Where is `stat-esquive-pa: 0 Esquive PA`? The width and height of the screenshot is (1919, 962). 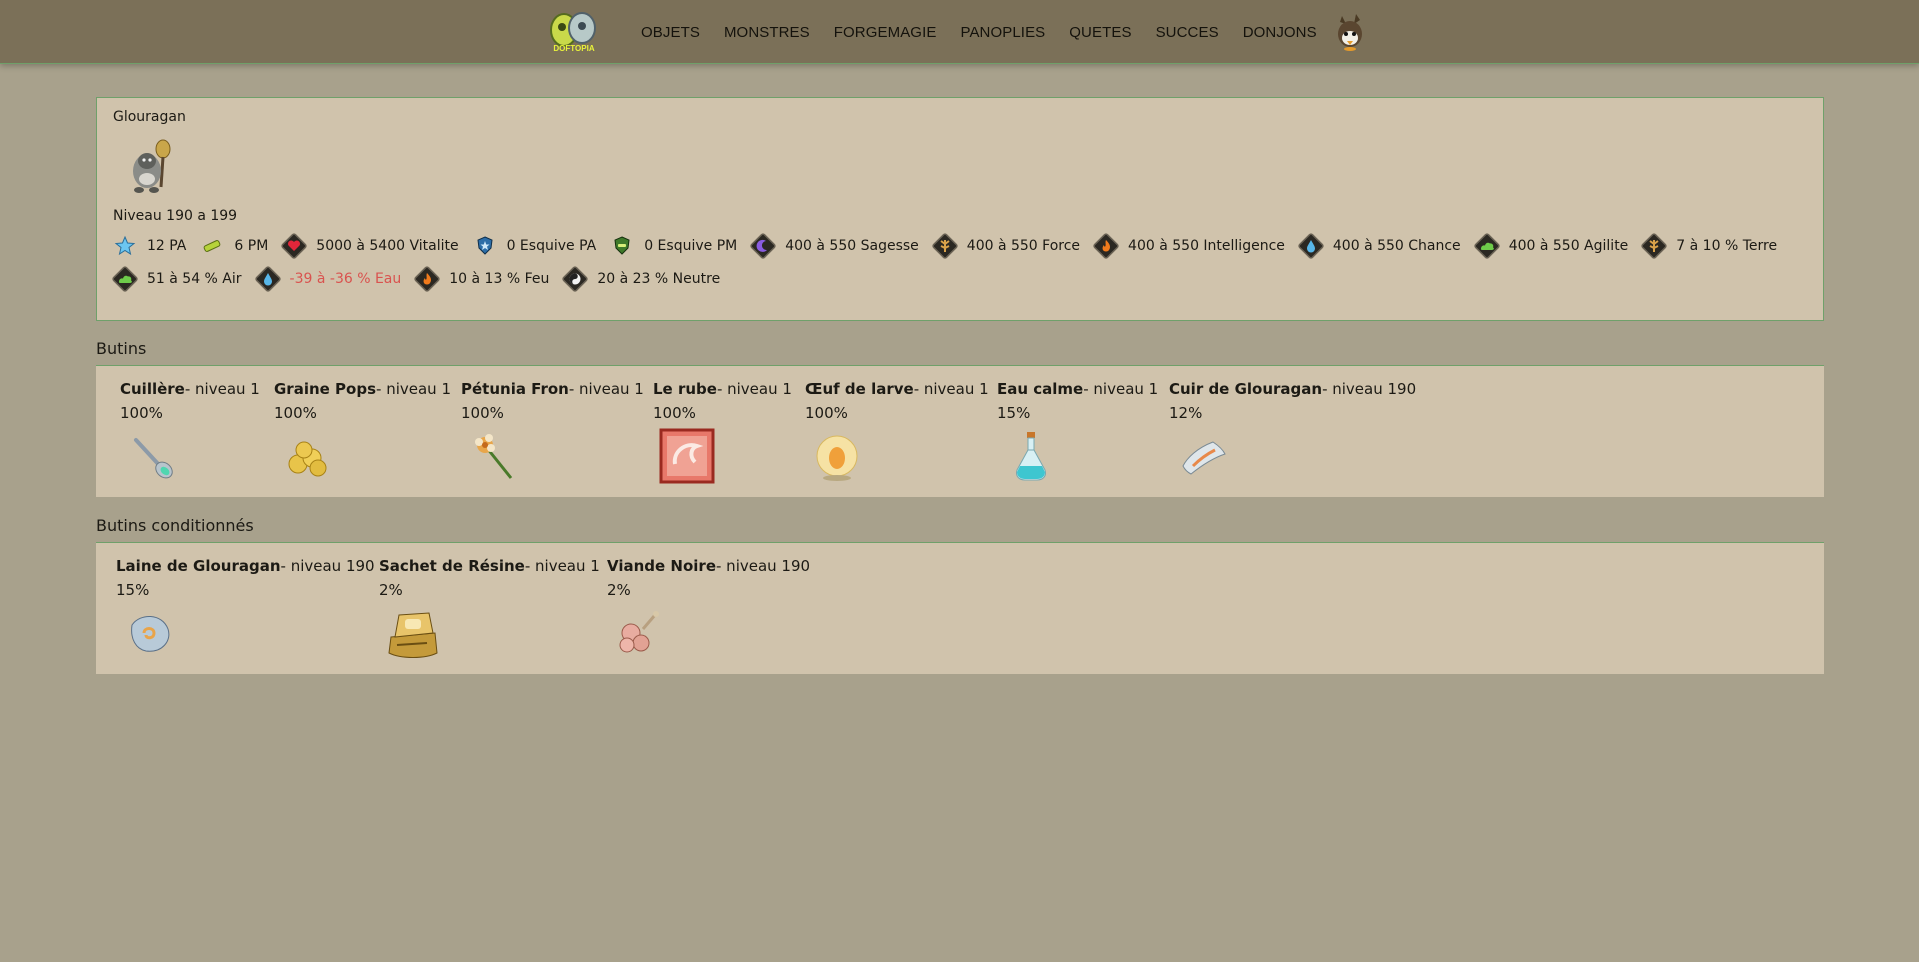 stat-esquive-pa: 0 Esquive PA is located at coordinates (533, 246).